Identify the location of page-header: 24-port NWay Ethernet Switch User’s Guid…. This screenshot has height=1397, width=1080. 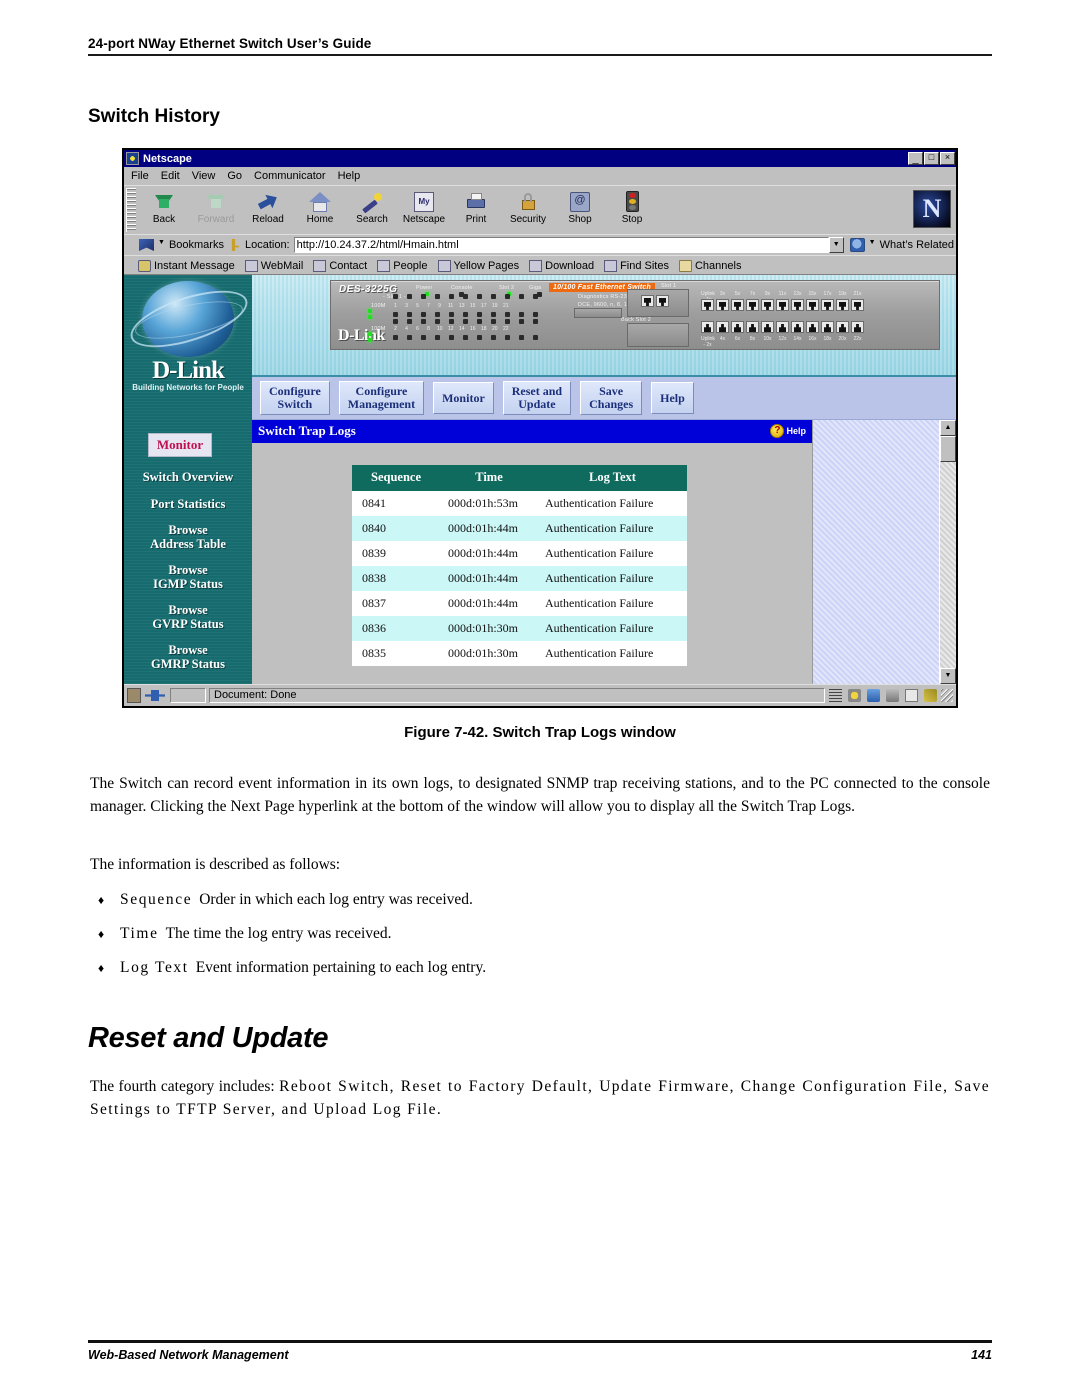
(540, 46).